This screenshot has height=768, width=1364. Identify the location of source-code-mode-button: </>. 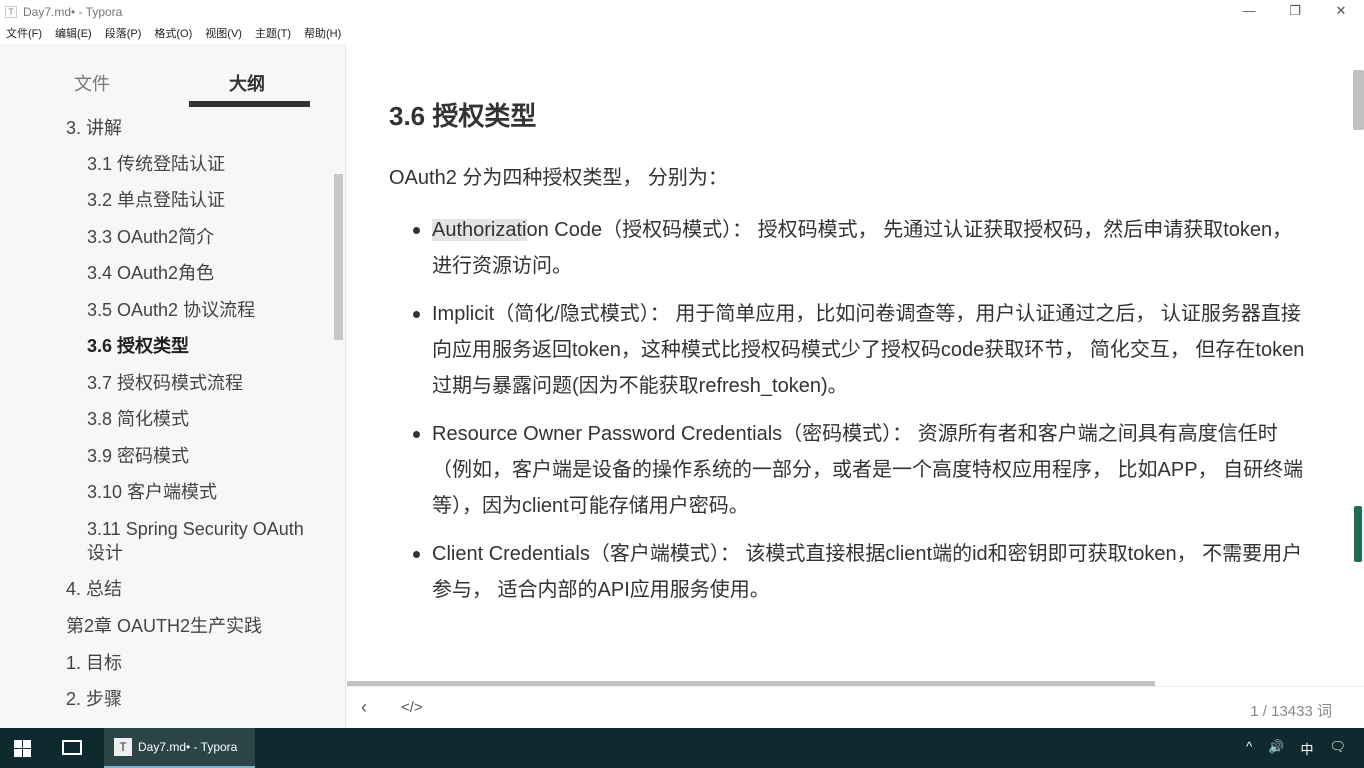
(412, 707).